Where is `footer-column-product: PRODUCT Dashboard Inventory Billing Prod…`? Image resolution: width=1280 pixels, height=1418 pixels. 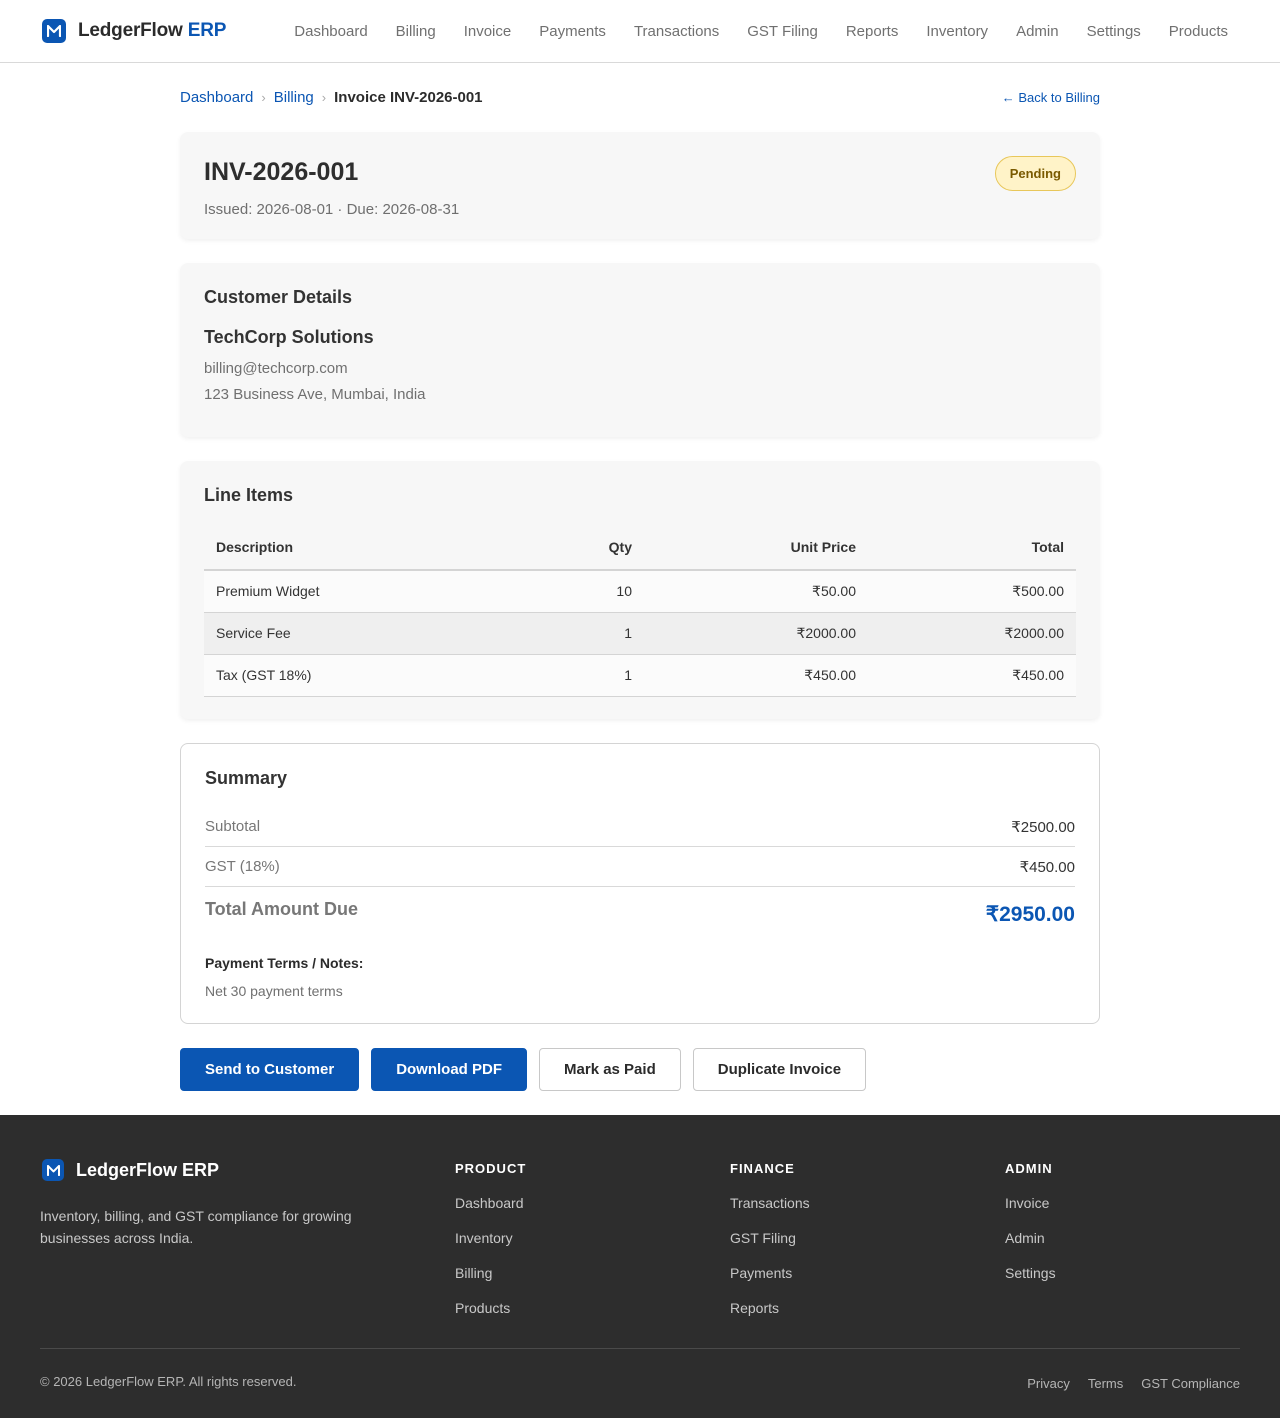 footer-column-product: PRODUCT Dashboard Inventory Billing Prod… is located at coordinates (592, 1253).